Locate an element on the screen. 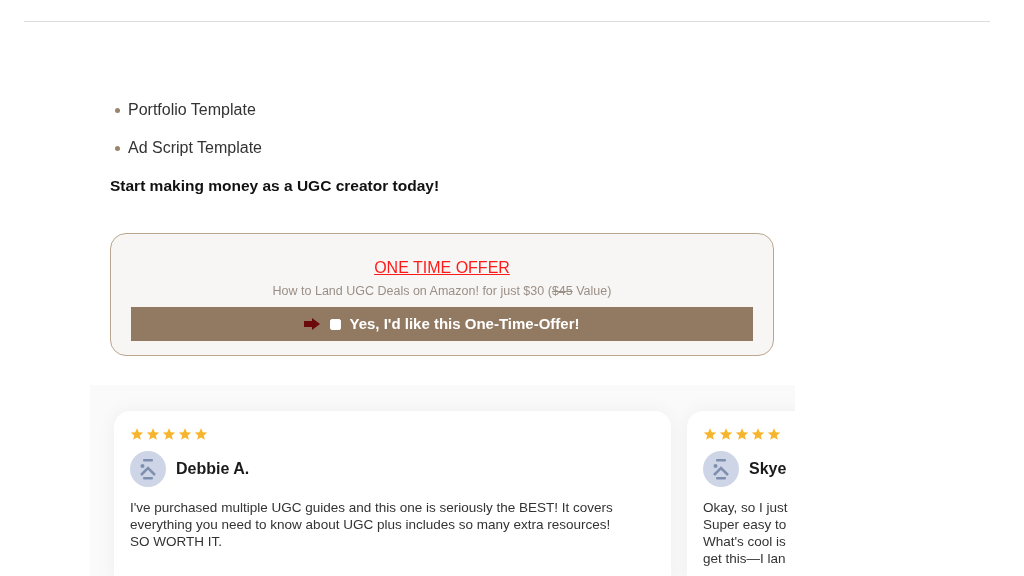 The image size is (1024, 576). heading: Start making money as a UGC creator today! is located at coordinates (275, 186).